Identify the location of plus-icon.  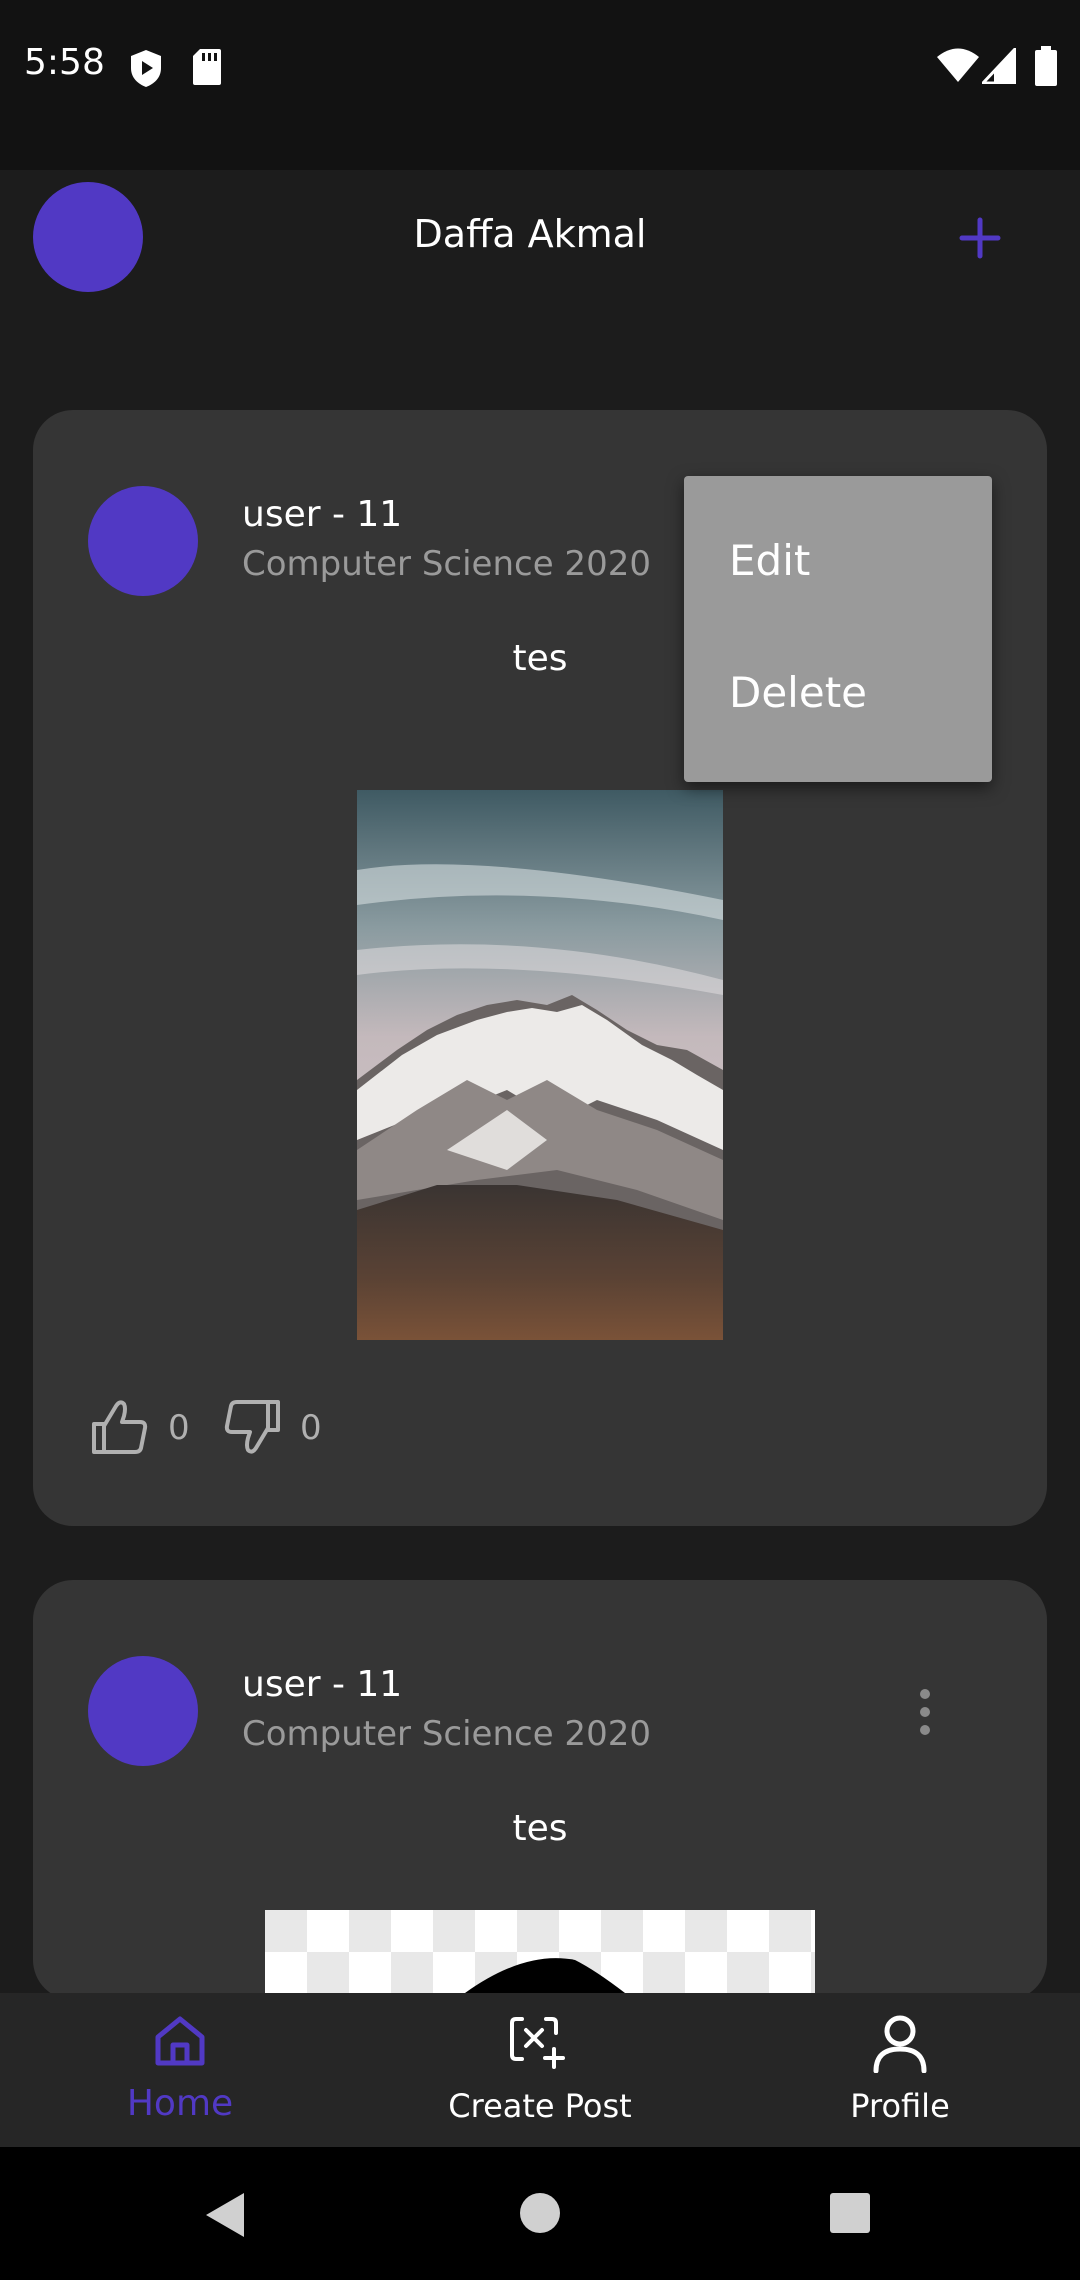
(980, 238).